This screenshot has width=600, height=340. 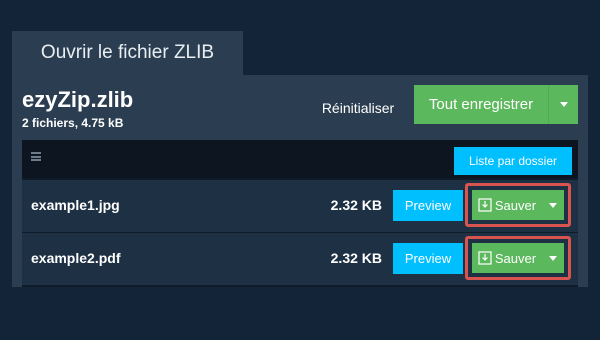 What do you see at coordinates (78, 99) in the screenshot?
I see `archive-name: ezyZip.zlib` at bounding box center [78, 99].